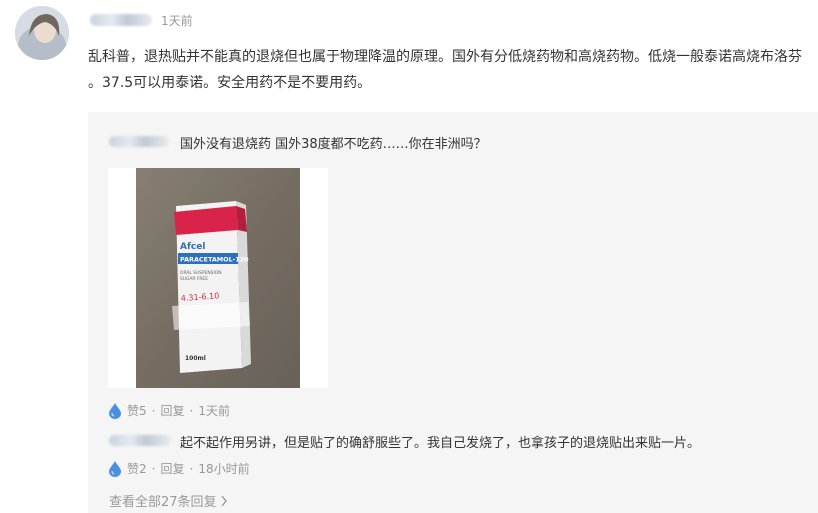 Image resolution: width=818 pixels, height=513 pixels. Describe the element at coordinates (194, 279) in the screenshot. I see `product-line-2: SUGAR FREE` at that location.